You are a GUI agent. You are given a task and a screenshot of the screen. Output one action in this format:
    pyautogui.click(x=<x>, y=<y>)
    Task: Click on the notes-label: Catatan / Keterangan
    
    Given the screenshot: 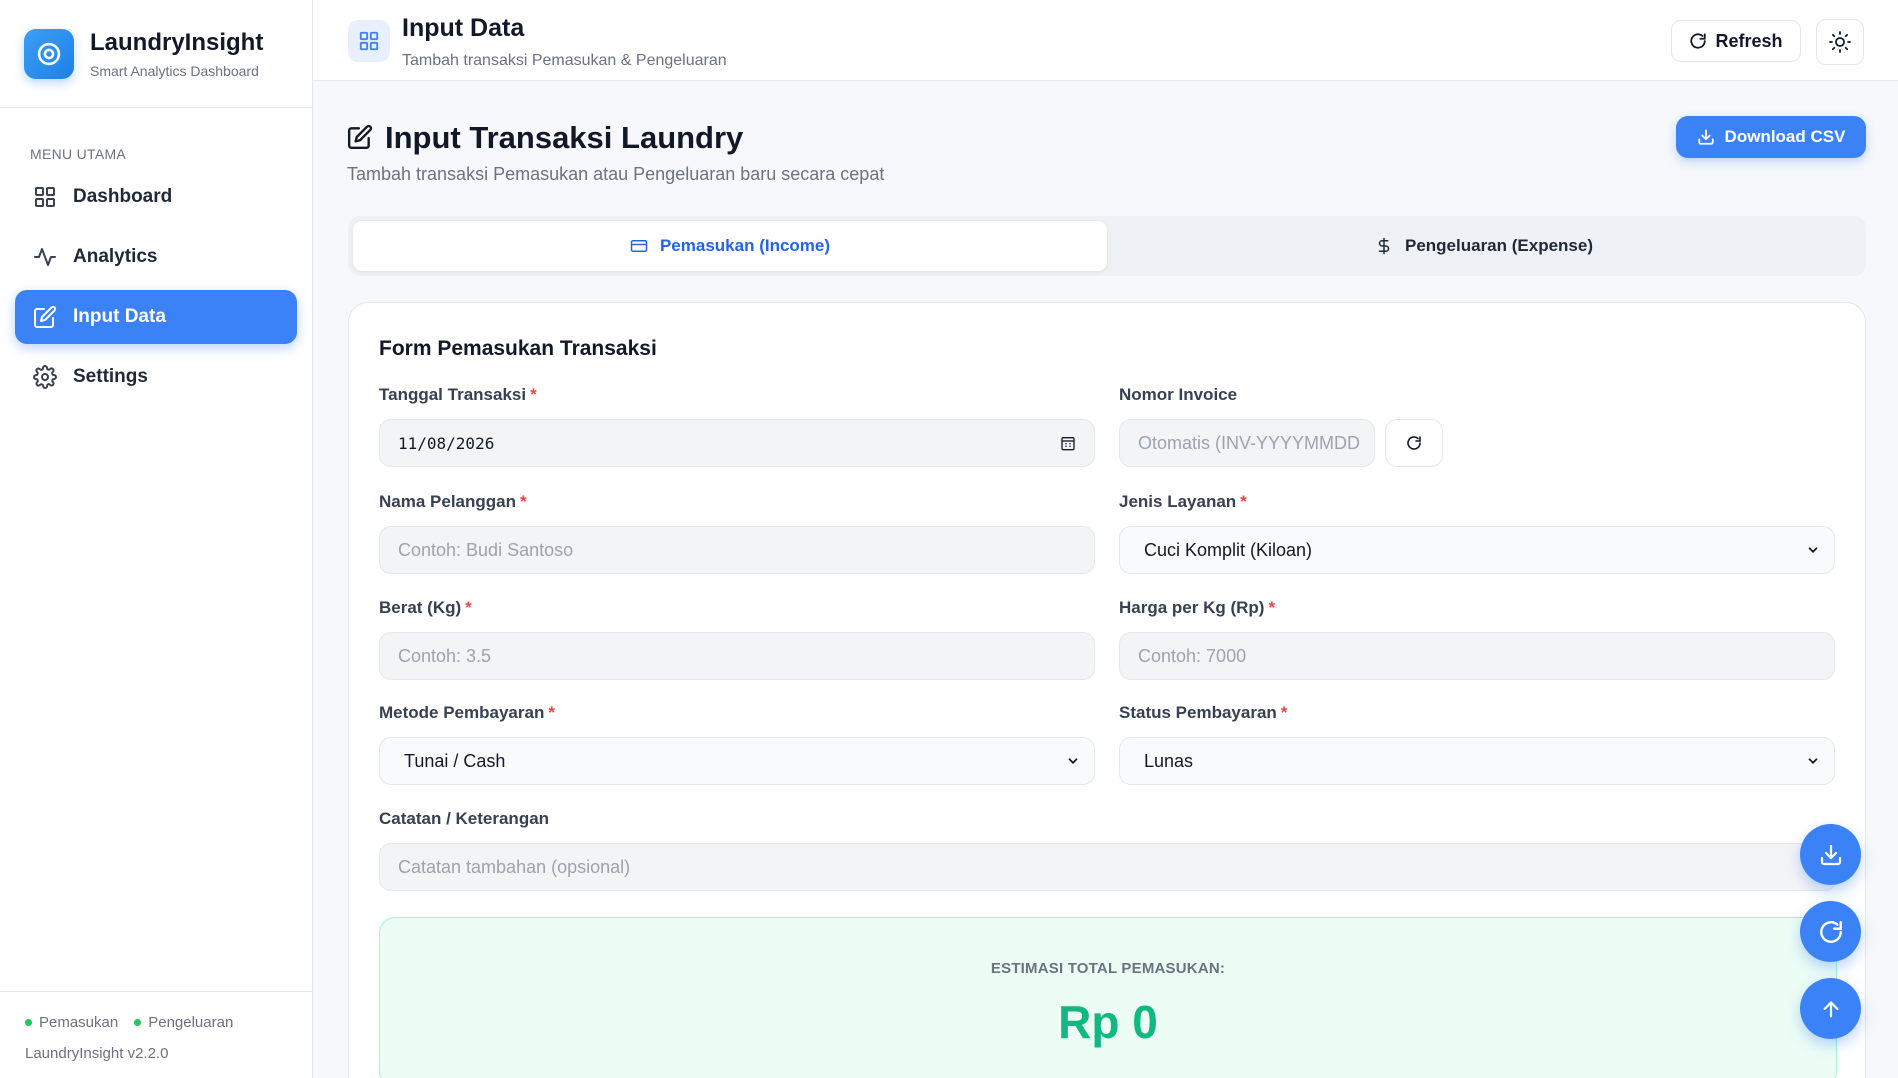 What is the action you would take?
    pyautogui.click(x=464, y=818)
    